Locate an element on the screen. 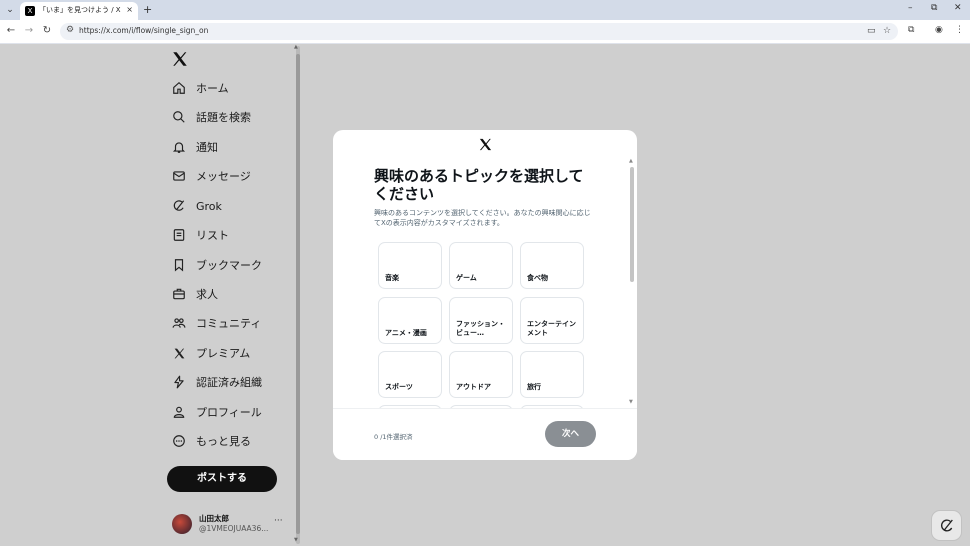 Image resolution: width=970 pixels, height=546 pixels. account-more-icon: ··· is located at coordinates (278, 521).